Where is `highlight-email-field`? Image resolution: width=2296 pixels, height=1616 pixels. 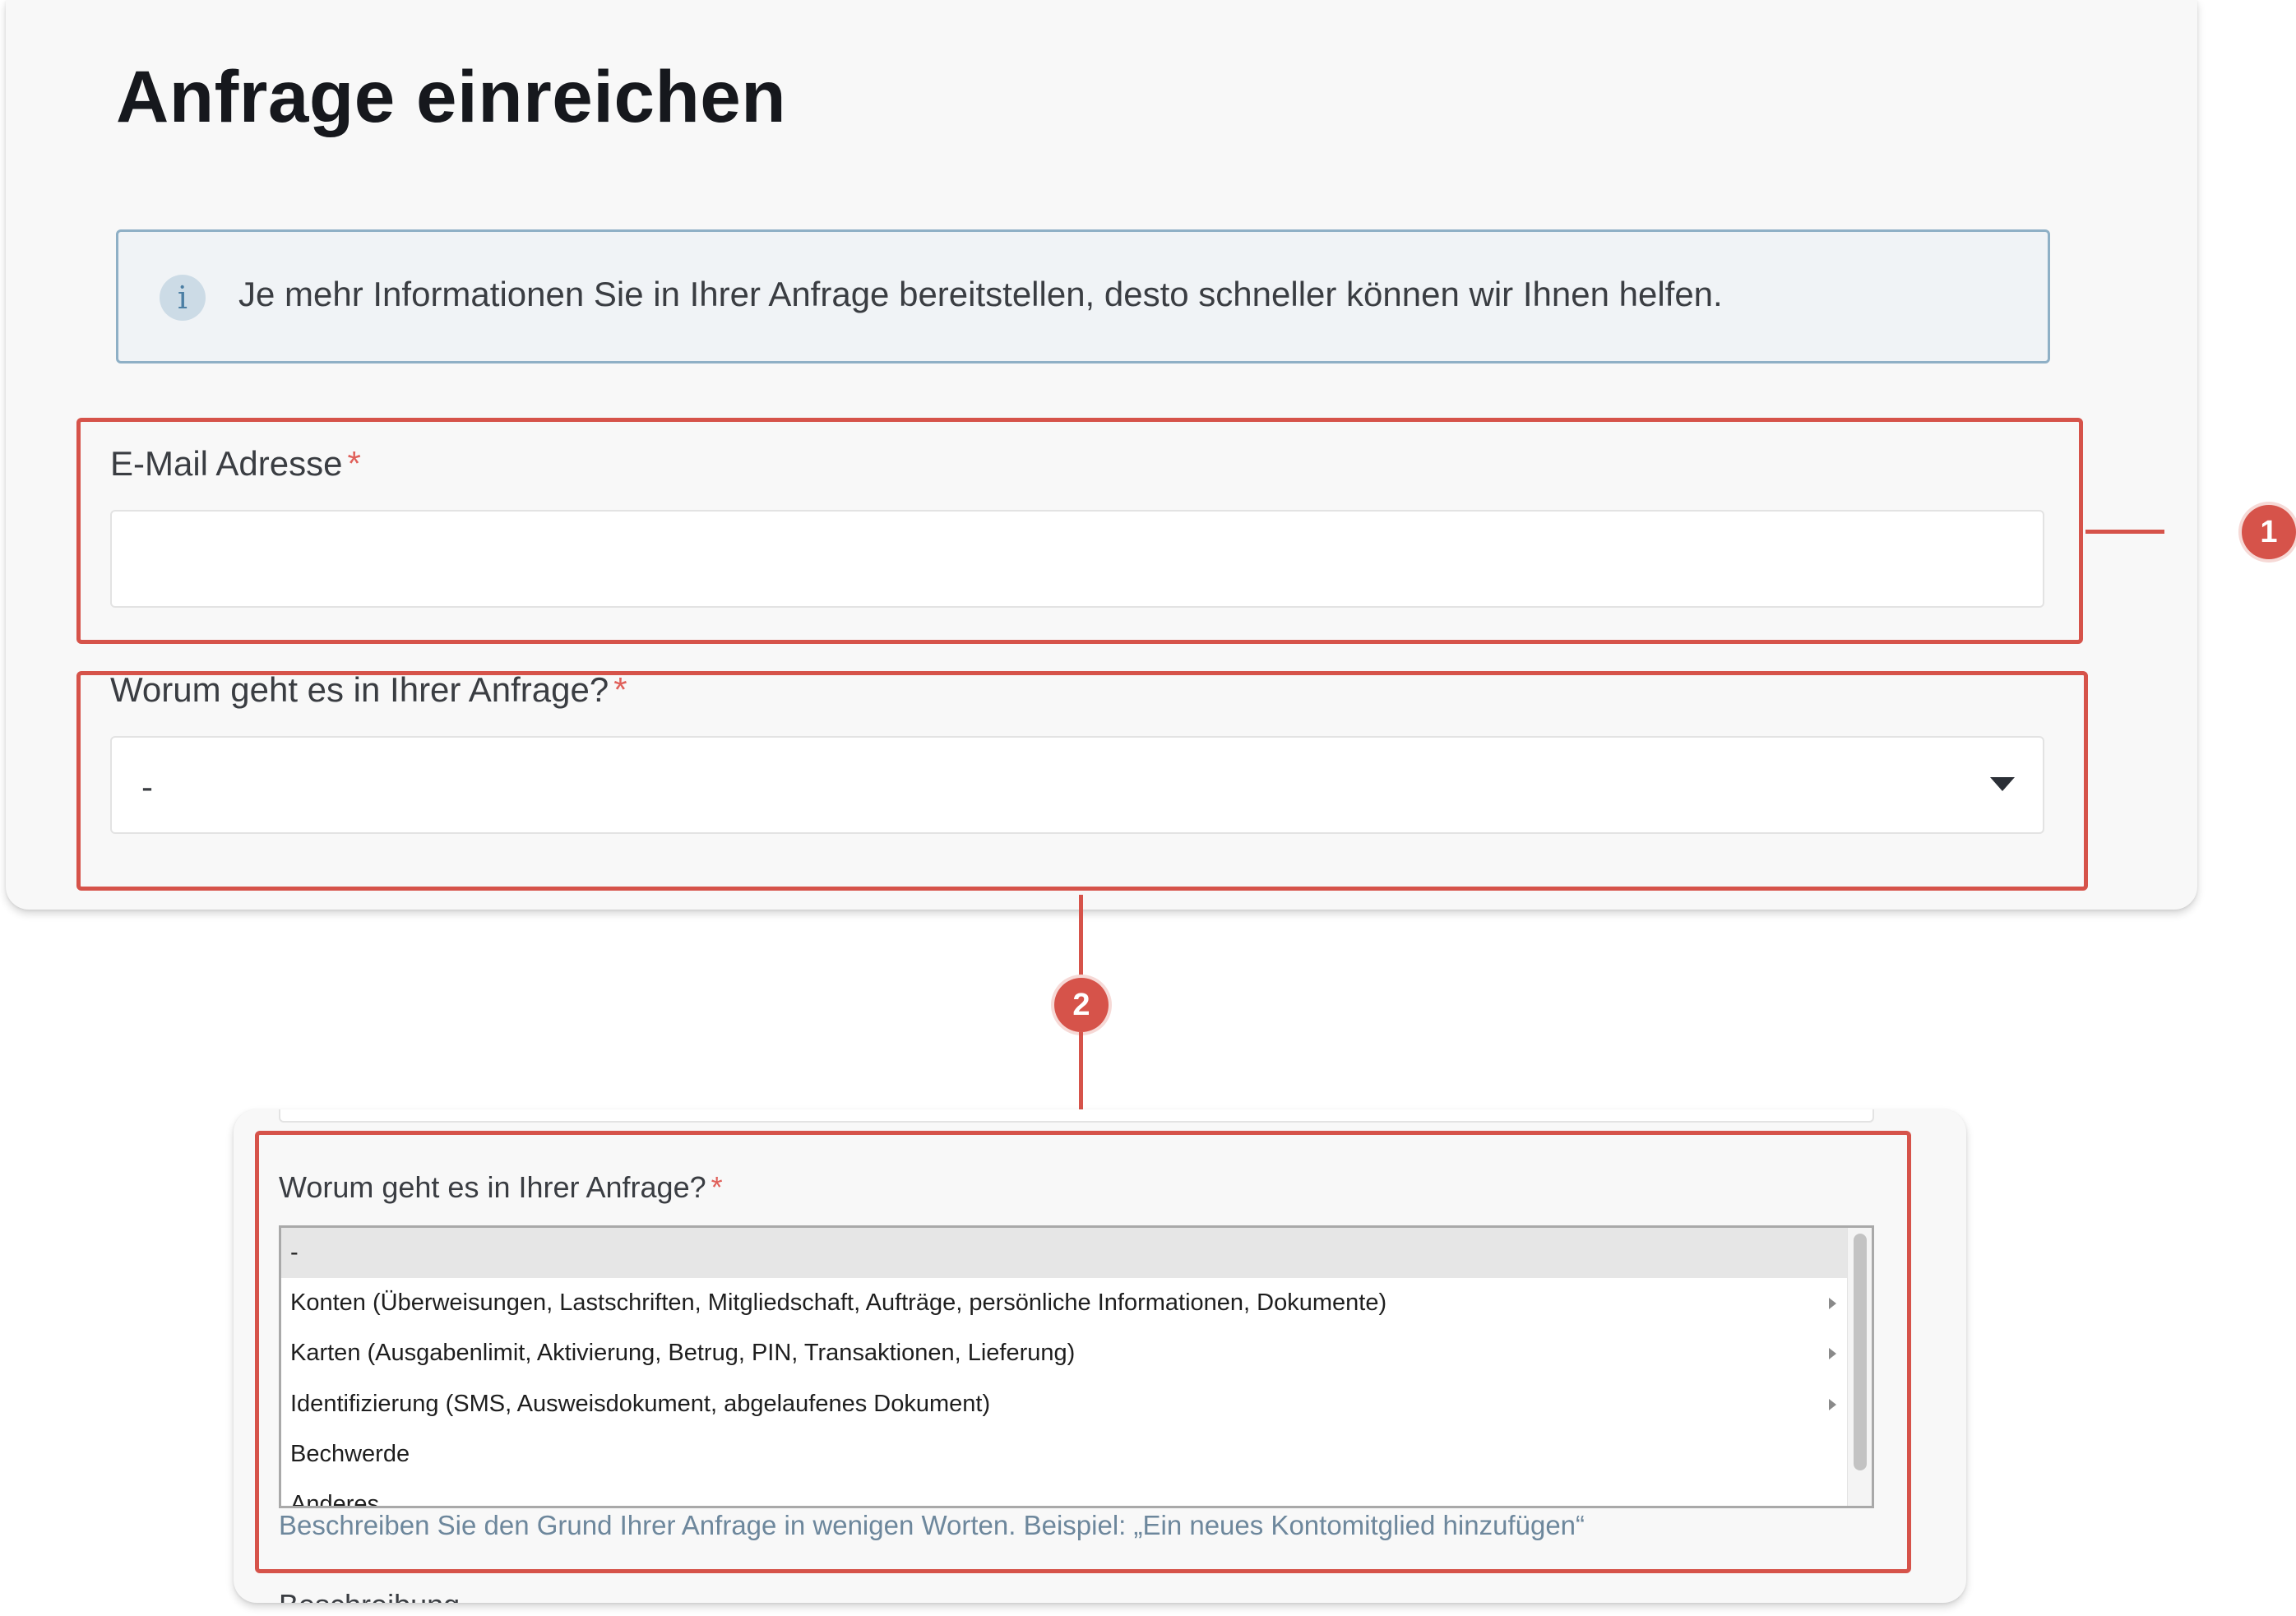
highlight-email-field is located at coordinates (1079, 531).